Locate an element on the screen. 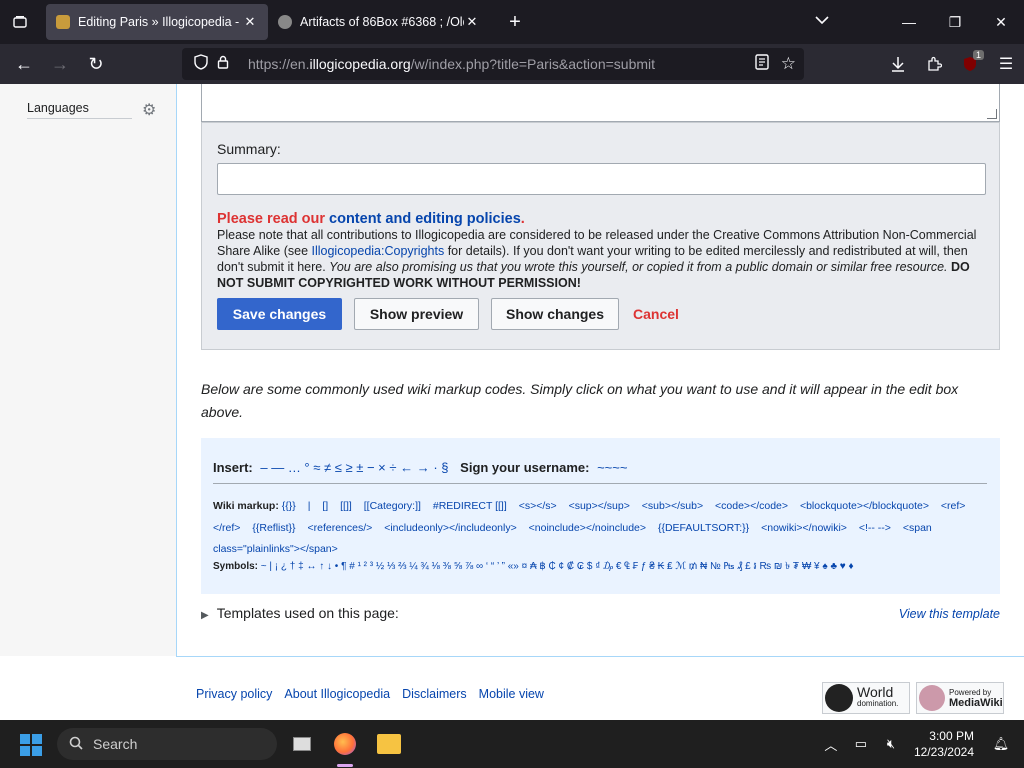 The width and height of the screenshot is (1024, 768). downloads-icon is located at coordinates (898, 64).